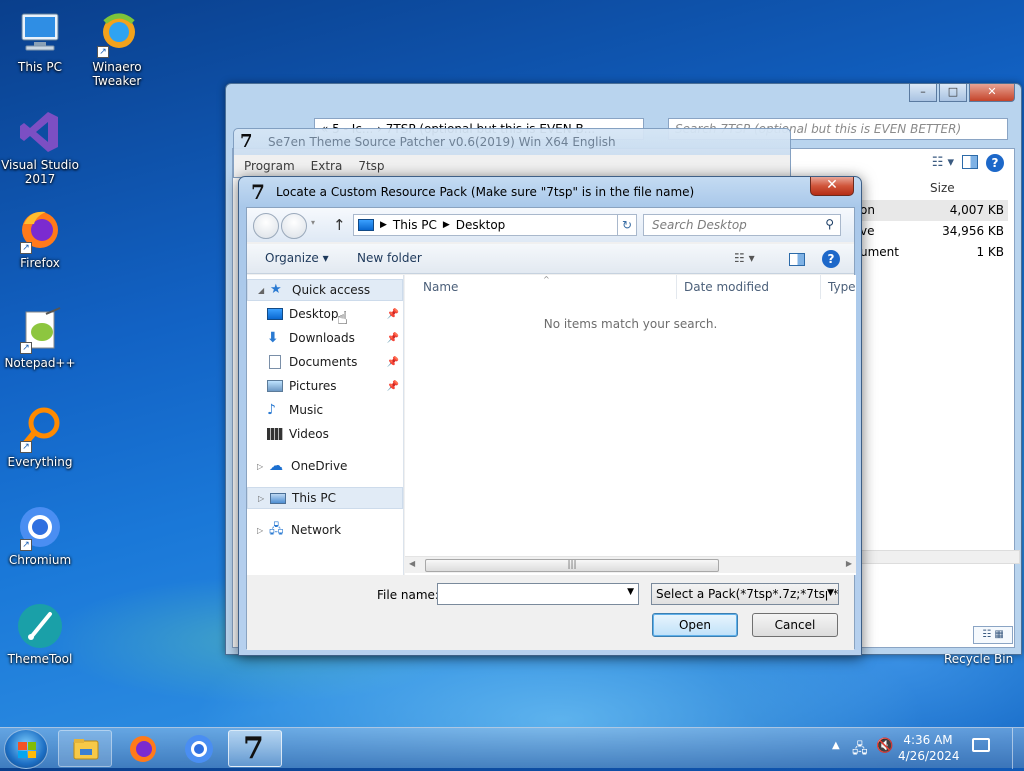  What do you see at coordinates (278, 498) in the screenshot?
I see `computer-icon` at bounding box center [278, 498].